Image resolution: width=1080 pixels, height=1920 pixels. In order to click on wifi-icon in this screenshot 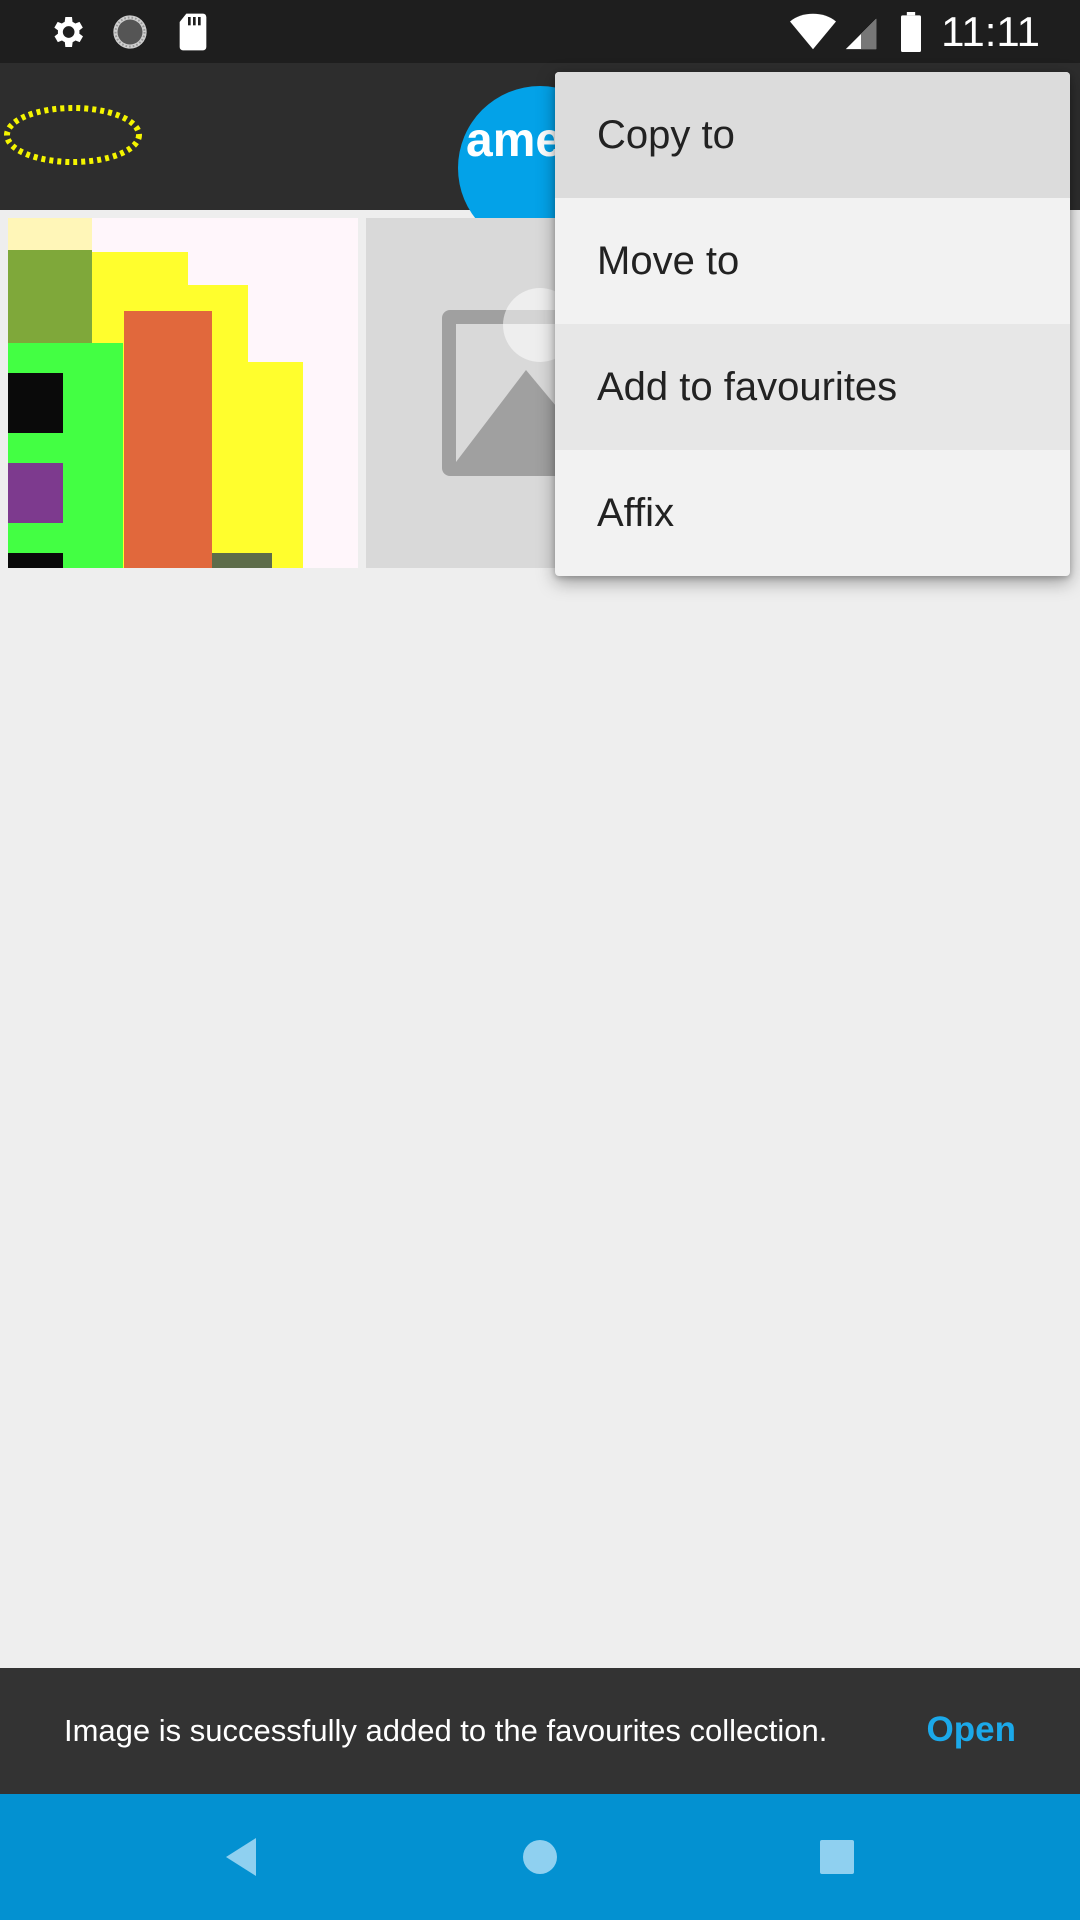, I will do `click(813, 31)`.